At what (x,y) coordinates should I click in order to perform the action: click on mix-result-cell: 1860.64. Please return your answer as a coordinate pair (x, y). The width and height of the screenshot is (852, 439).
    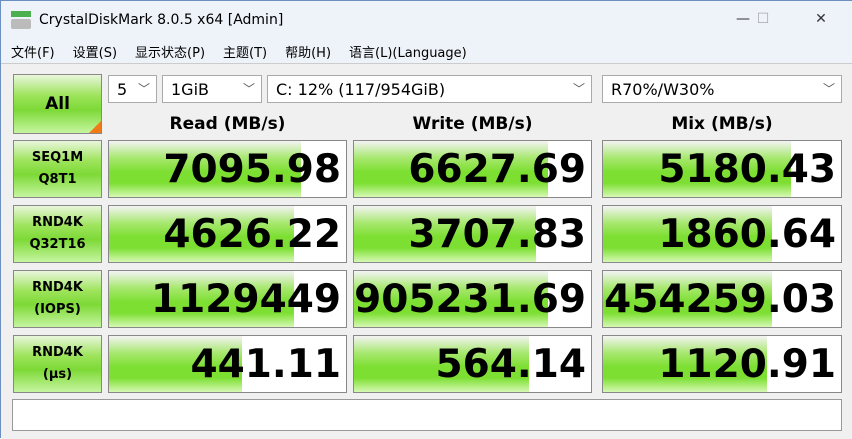
    Looking at the image, I should click on (722, 234).